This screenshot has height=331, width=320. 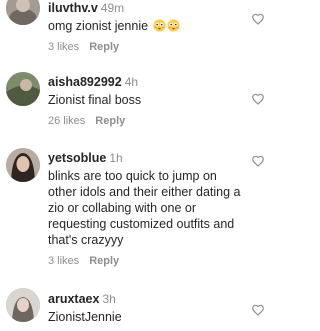 I want to click on timestamp: 4h, so click(x=131, y=82).